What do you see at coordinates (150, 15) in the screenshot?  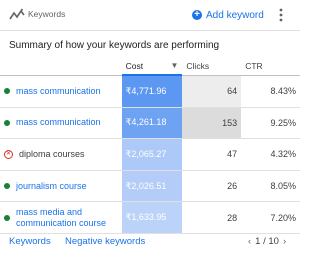 I see `card-header: Keywords + Add keyword` at bounding box center [150, 15].